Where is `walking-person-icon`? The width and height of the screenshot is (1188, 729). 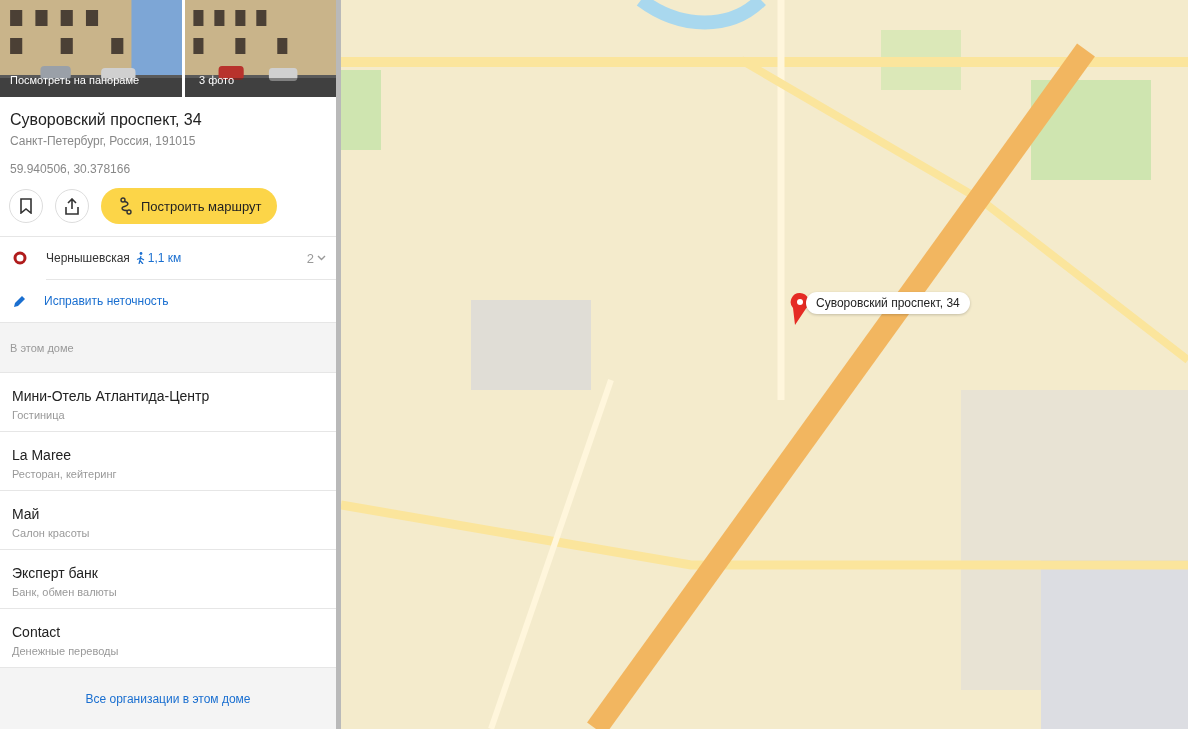
walking-person-icon is located at coordinates (140, 258).